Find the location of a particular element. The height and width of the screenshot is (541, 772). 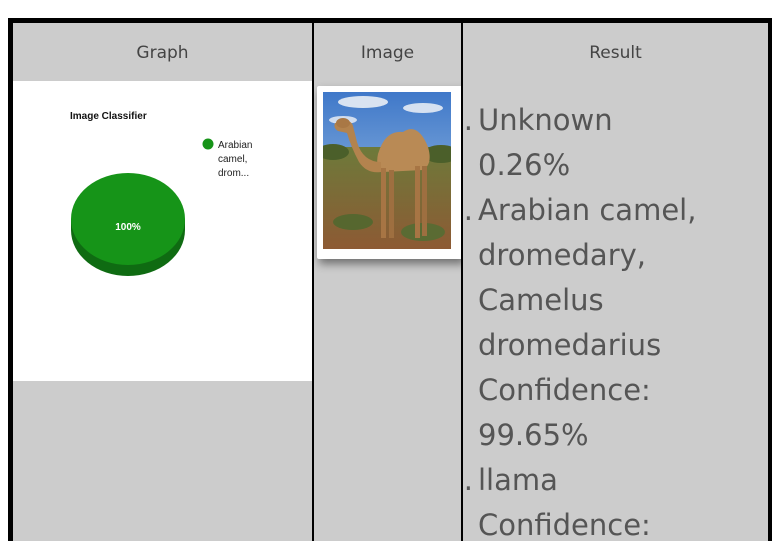

image-header: Image is located at coordinates (387, 53).